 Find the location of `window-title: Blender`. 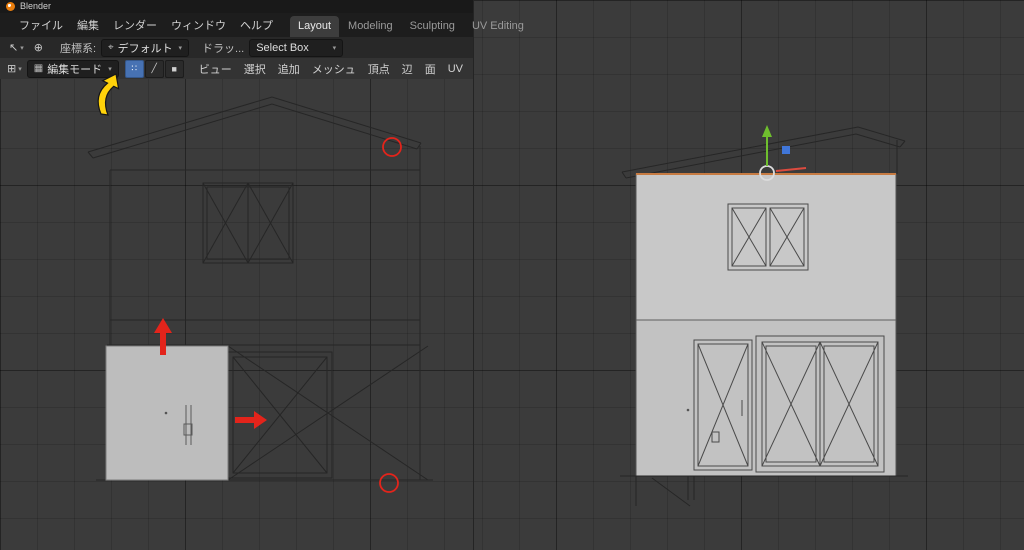

window-title: Blender is located at coordinates (36, 6).